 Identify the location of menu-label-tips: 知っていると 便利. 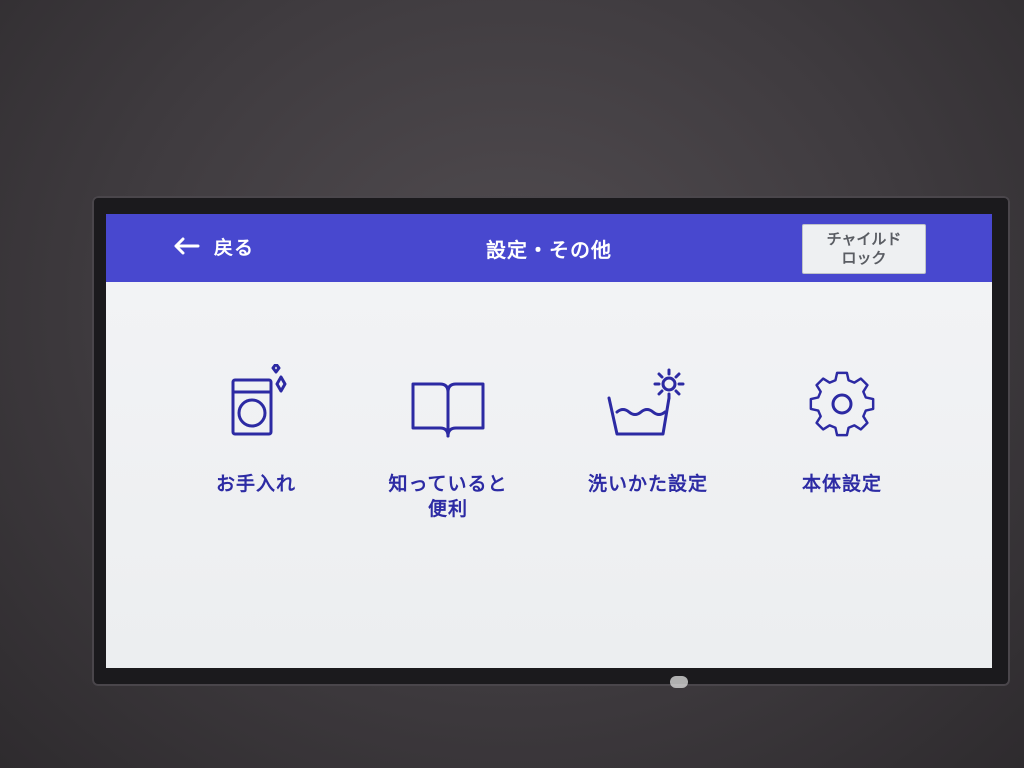
(448, 497).